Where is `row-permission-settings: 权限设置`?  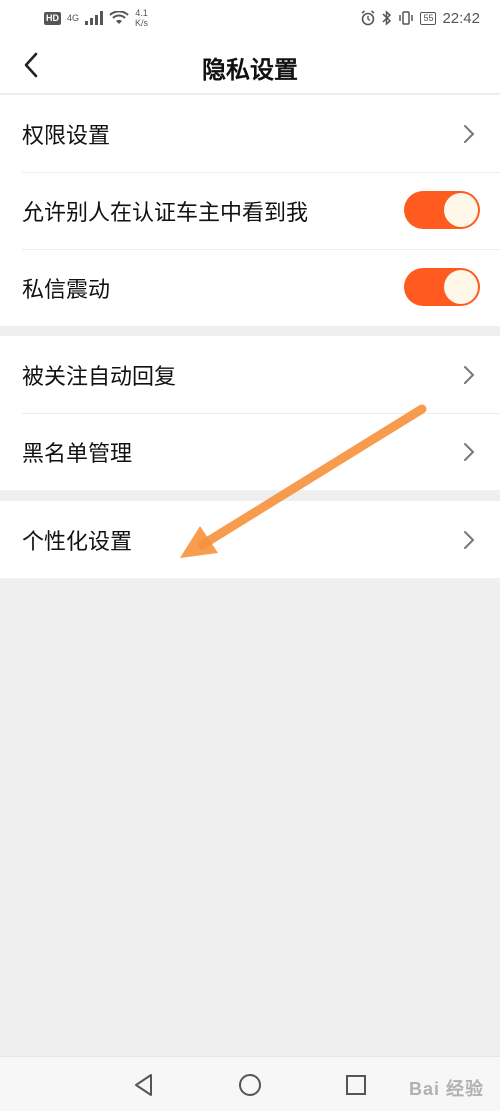
row-permission-settings: 权限设置 is located at coordinates (250, 133).